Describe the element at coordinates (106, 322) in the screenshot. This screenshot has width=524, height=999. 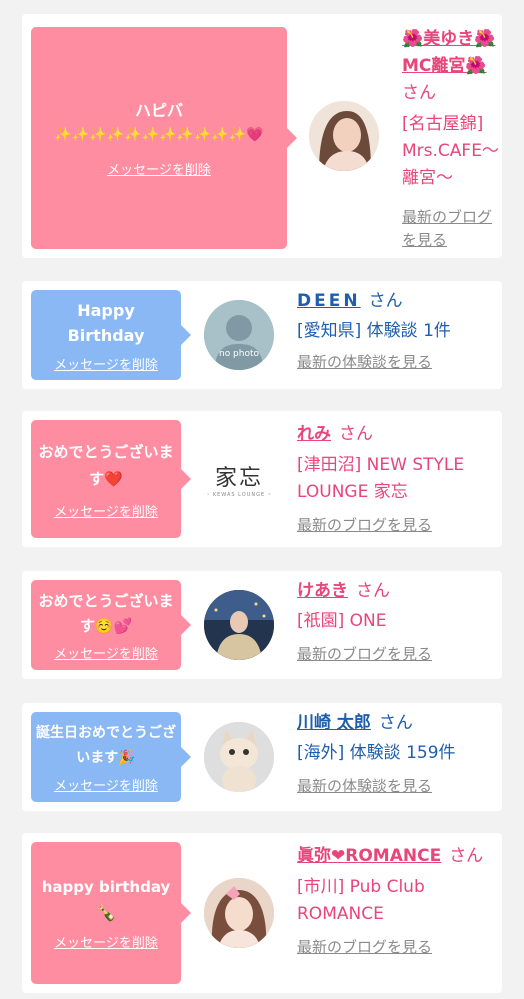
I see `message-text: Happy Birthday` at that location.